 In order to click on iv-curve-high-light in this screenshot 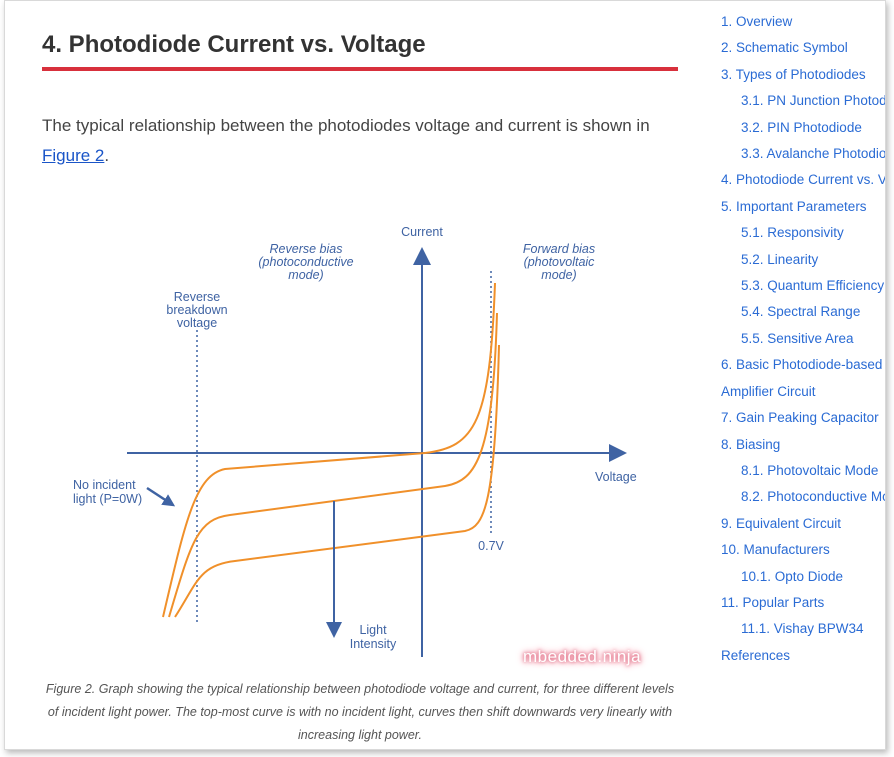, I will do `click(337, 481)`.